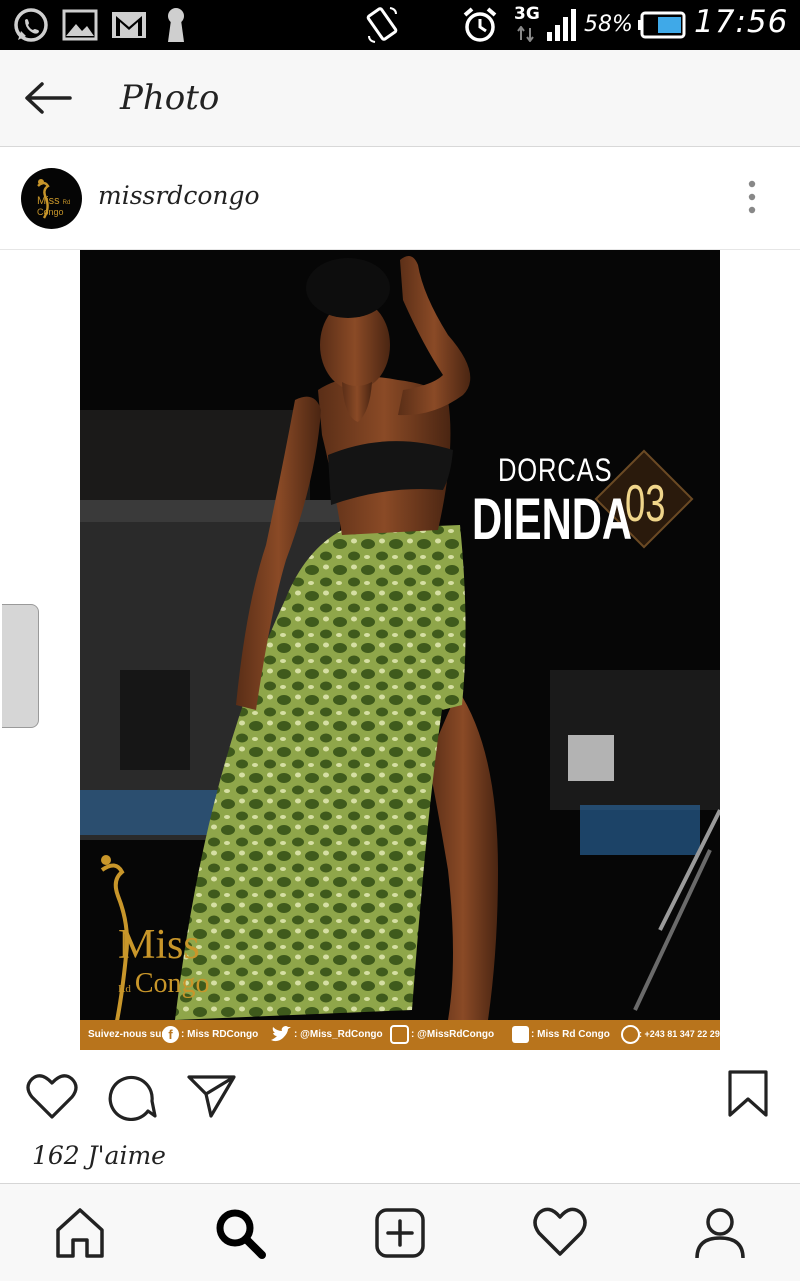  I want to click on add-post-icon, so click(400, 1233).